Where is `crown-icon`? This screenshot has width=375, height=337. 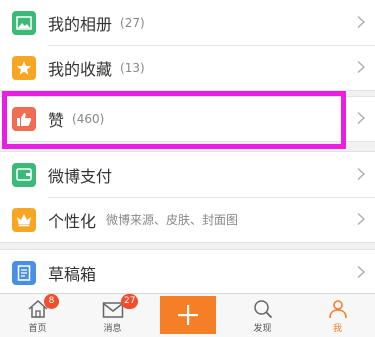 crown-icon is located at coordinates (24, 219).